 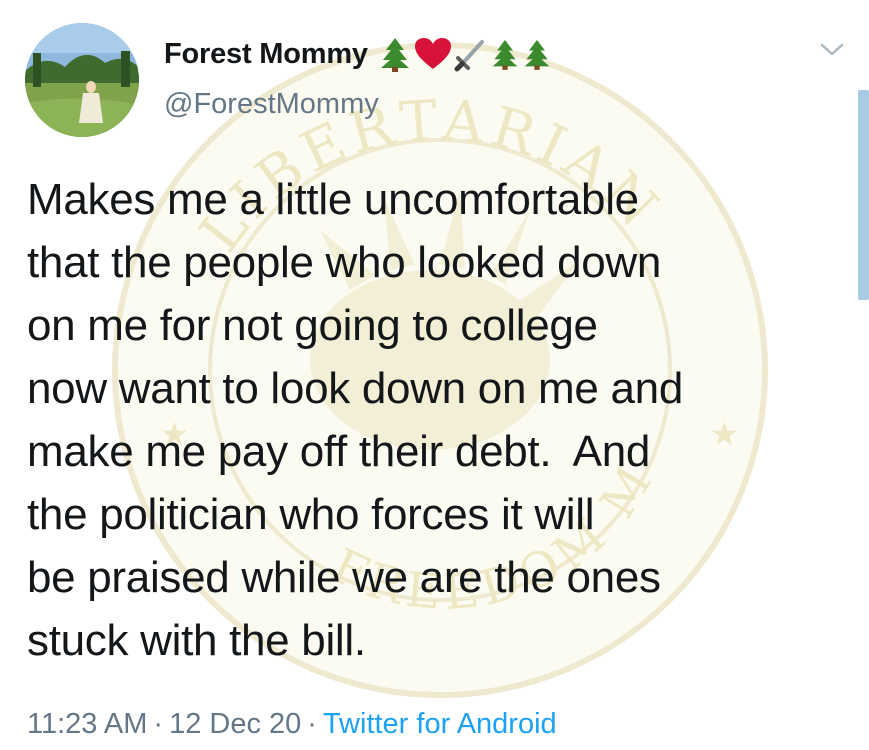 I want to click on tweet-text-line: Makes me a little uncomfortable, so click(x=333, y=199).